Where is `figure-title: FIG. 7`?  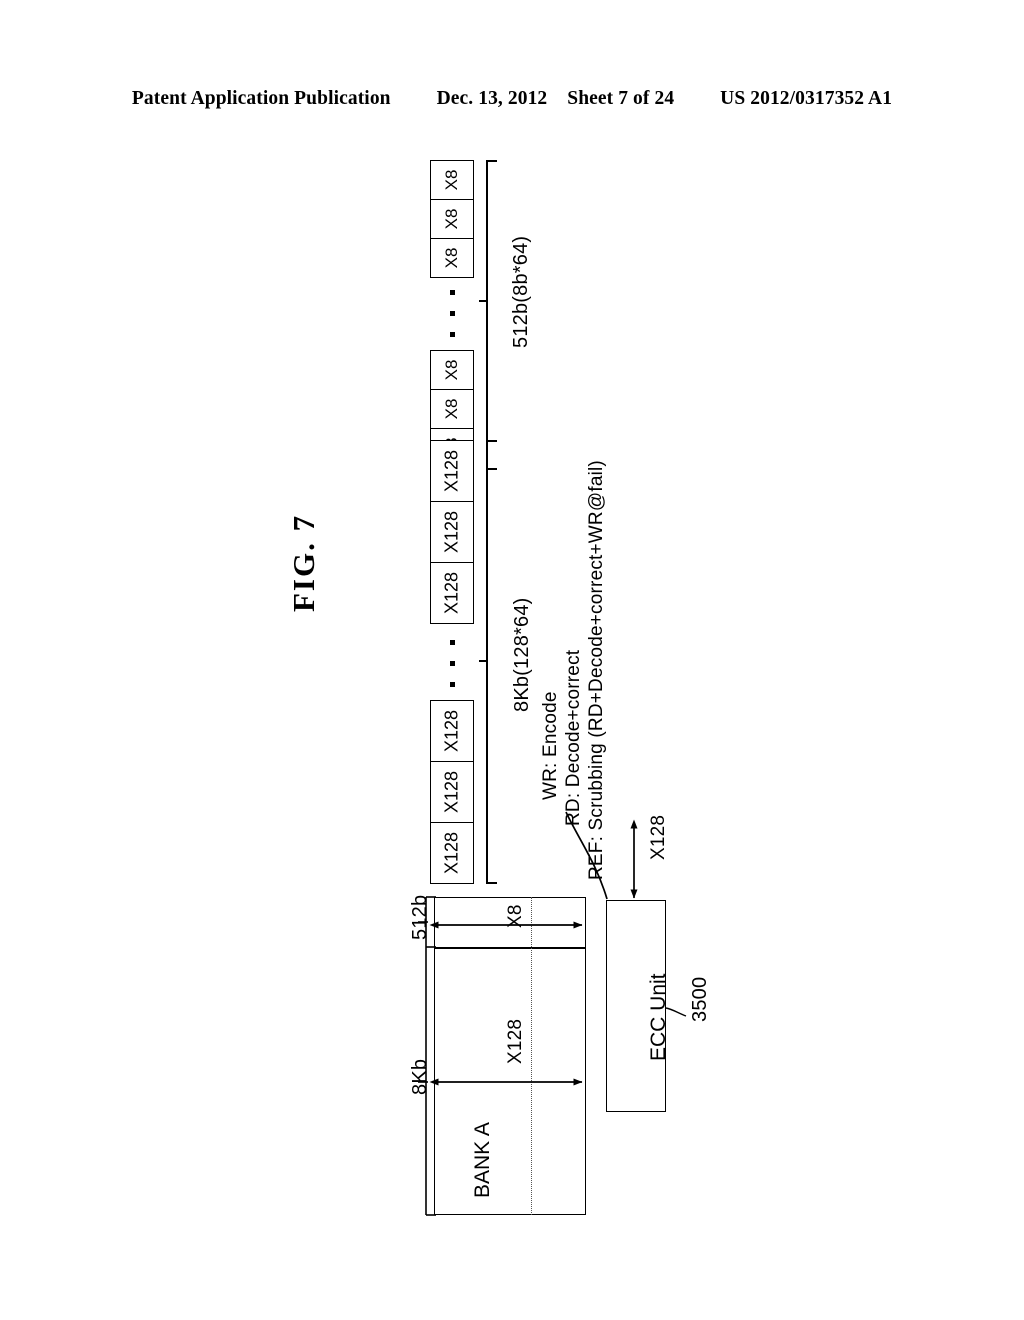 figure-title: FIG. 7 is located at coordinates (303, 562).